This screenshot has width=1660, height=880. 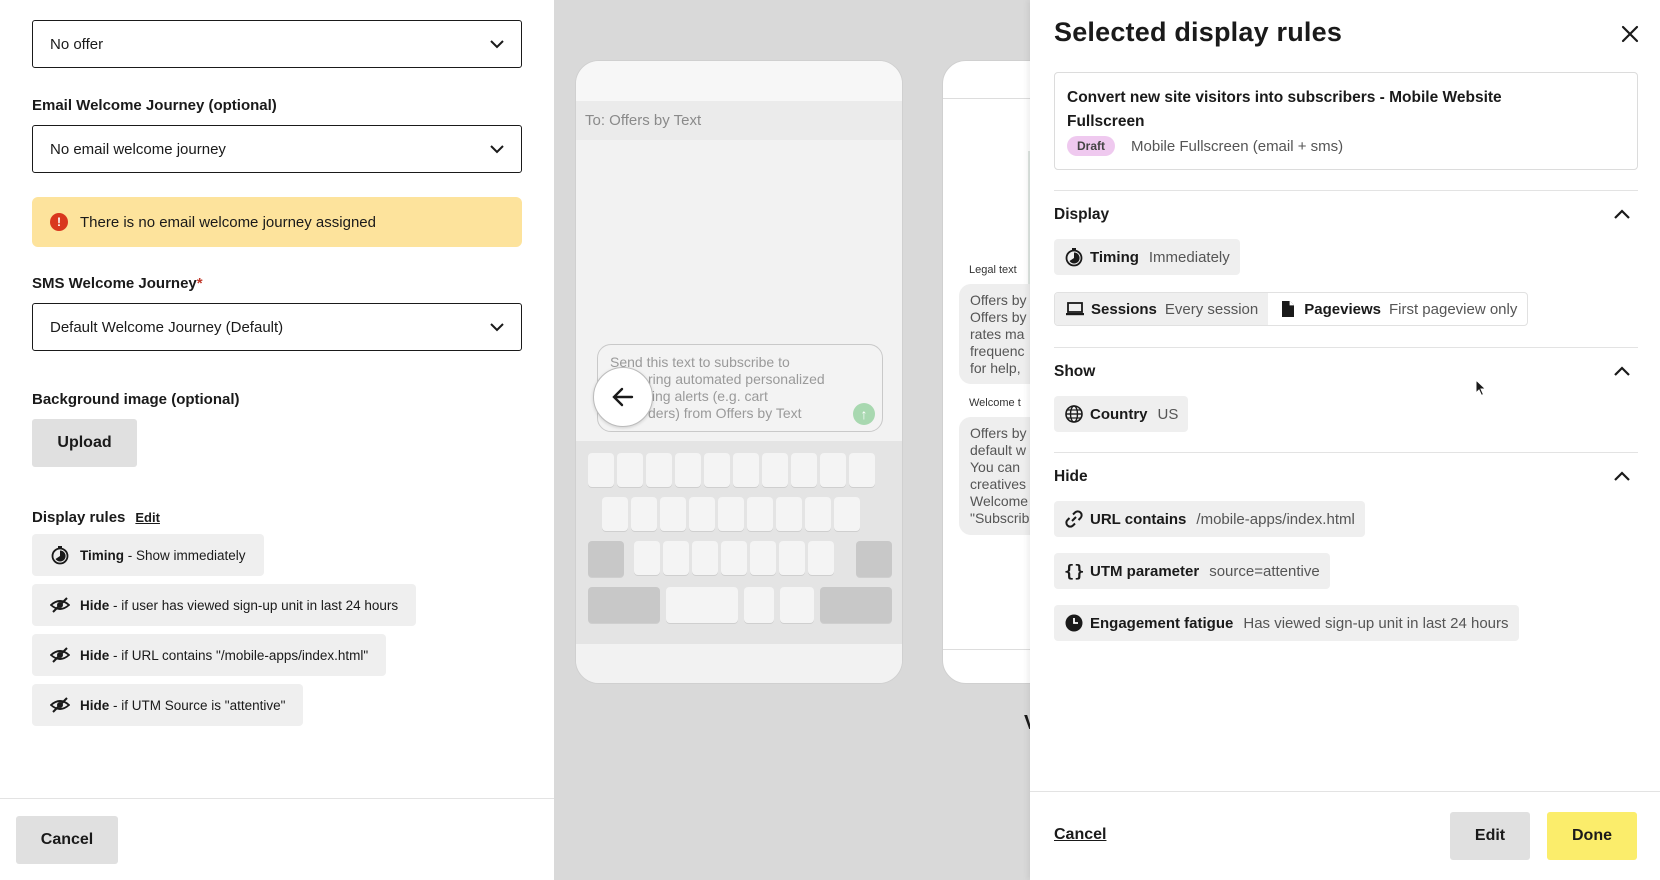 I want to click on phone-top-bar, so click(x=986, y=80).